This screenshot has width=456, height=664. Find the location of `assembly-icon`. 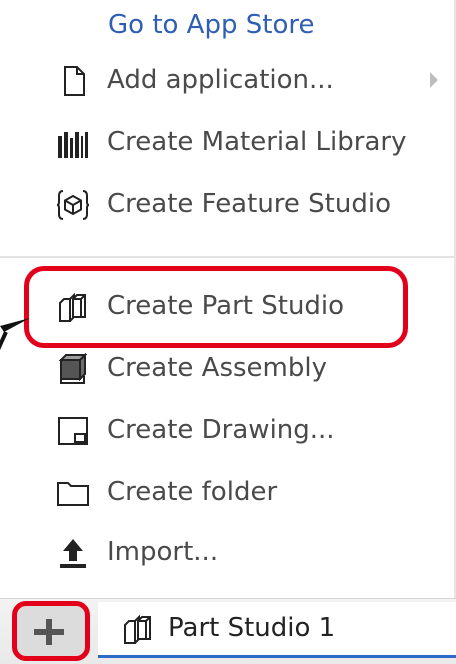

assembly-icon is located at coordinates (73, 368).